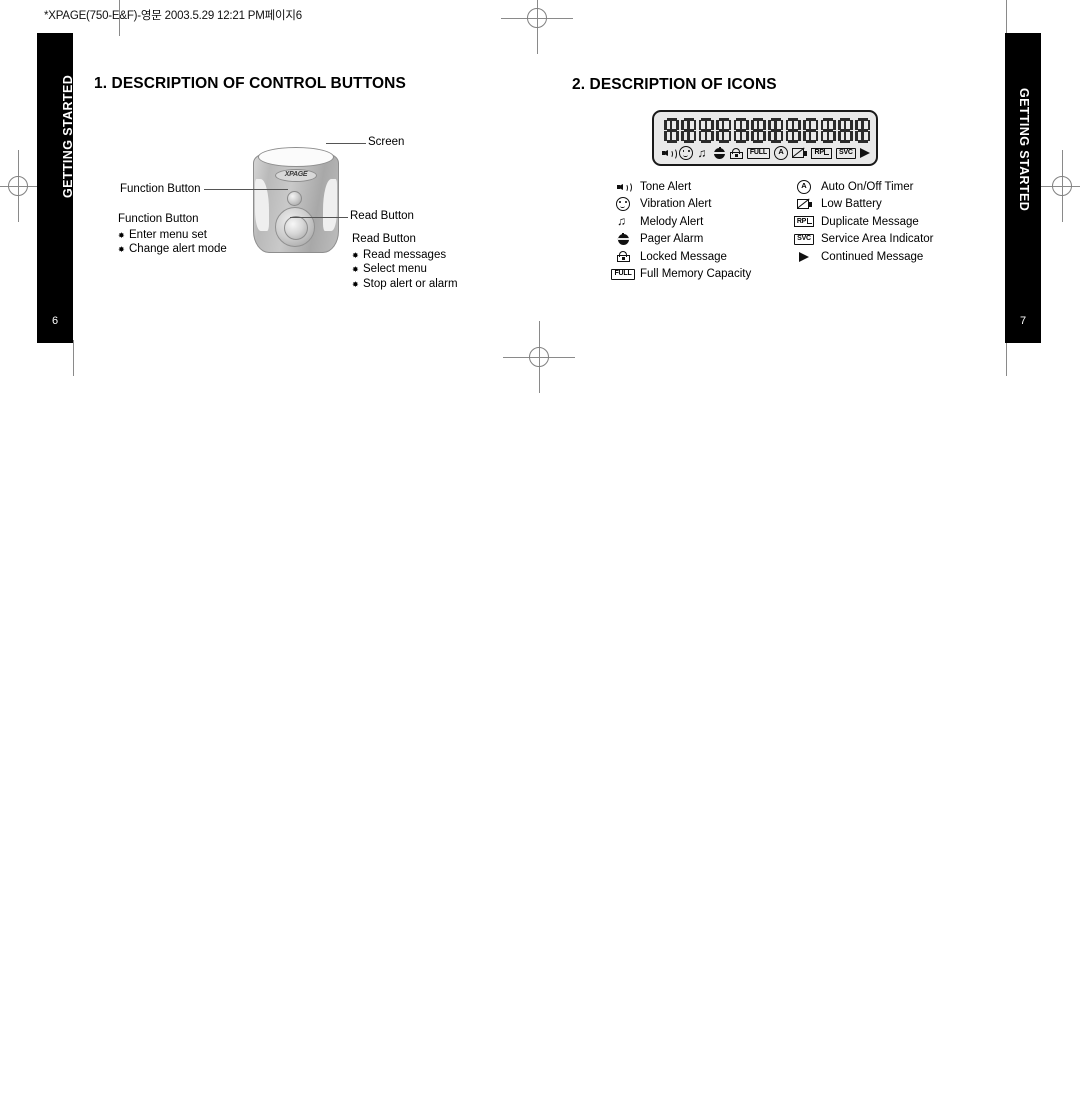  I want to click on list-item: Vibration Alert, so click(680, 205).